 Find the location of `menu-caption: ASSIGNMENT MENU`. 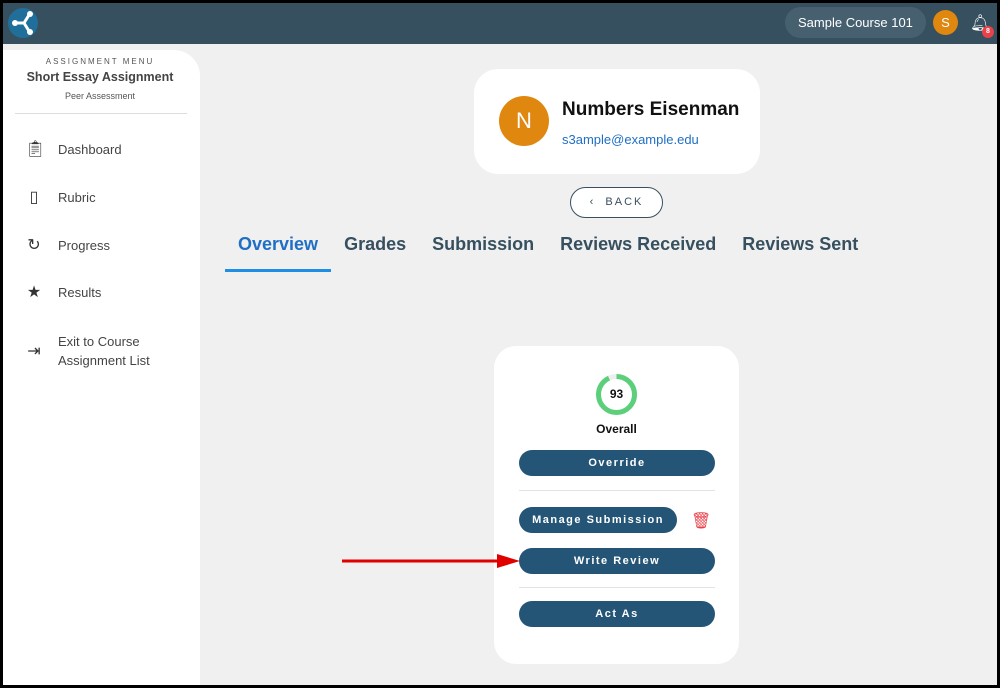

menu-caption: ASSIGNMENT MENU is located at coordinates (100, 61).